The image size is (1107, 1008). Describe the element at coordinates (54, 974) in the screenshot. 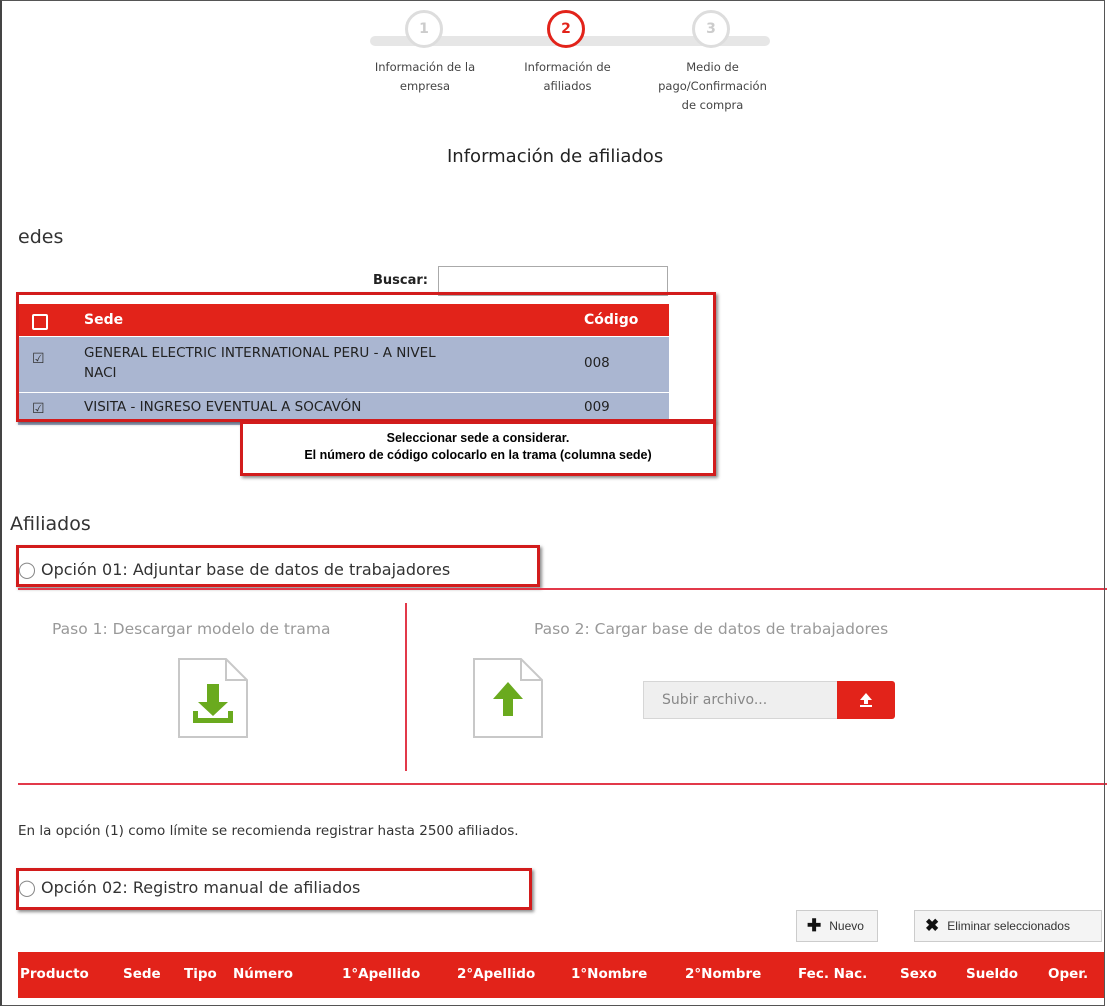

I see `column-producto: Producto` at that location.